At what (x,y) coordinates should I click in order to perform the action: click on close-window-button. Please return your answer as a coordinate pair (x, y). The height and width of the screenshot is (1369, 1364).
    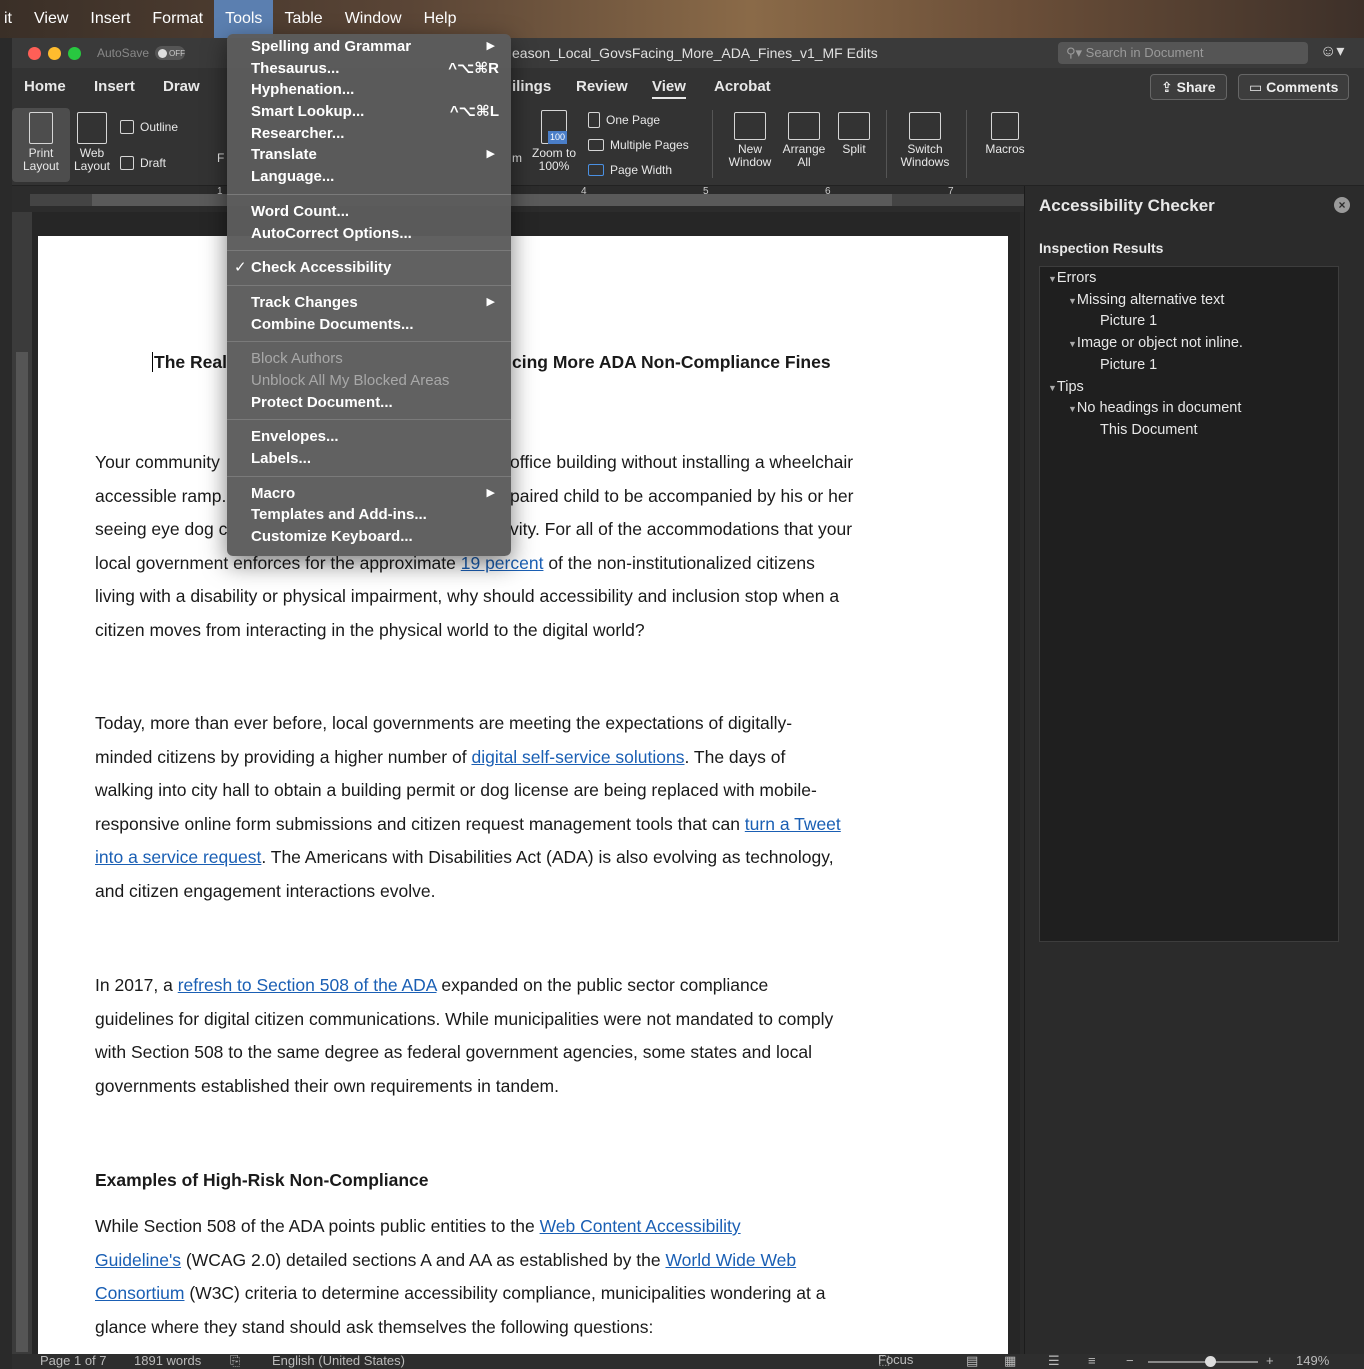
    Looking at the image, I should click on (34, 53).